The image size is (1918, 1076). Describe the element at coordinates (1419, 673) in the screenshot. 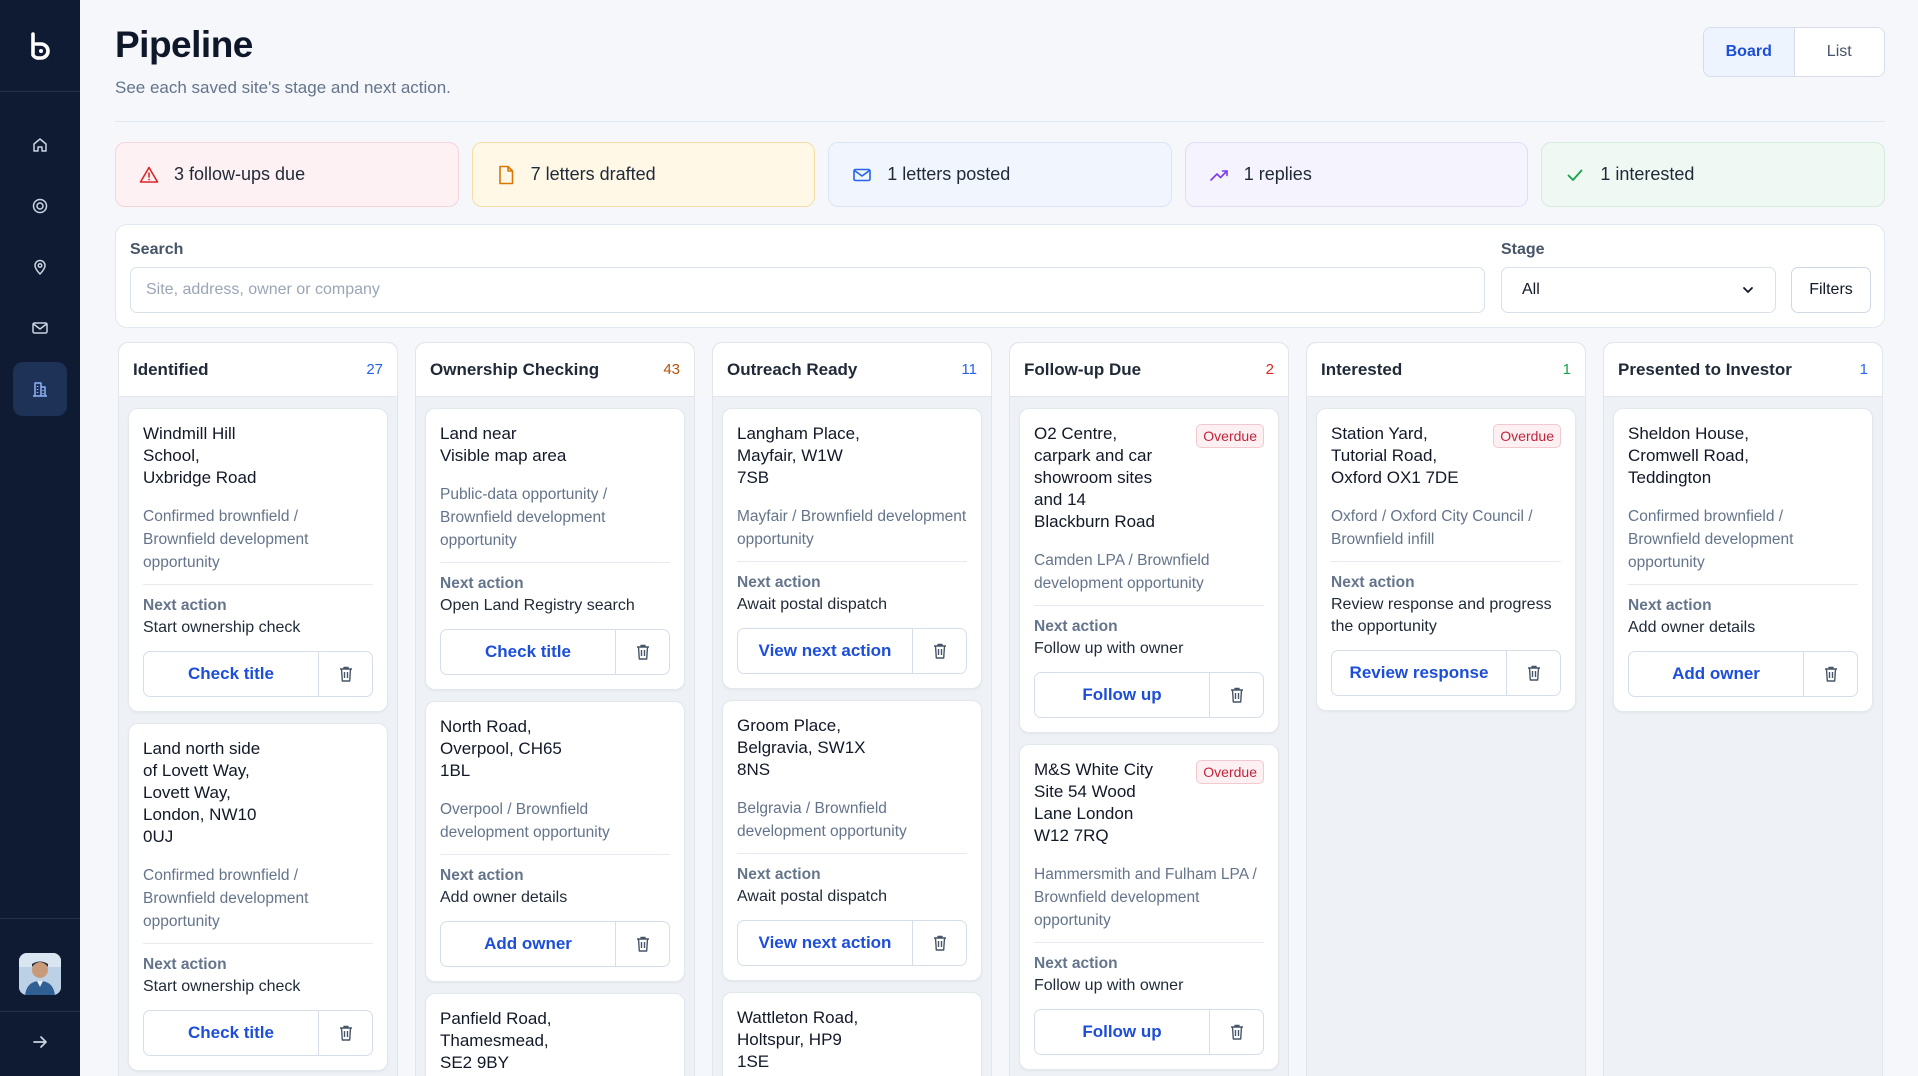

I see `primary-action-button: Review response` at that location.